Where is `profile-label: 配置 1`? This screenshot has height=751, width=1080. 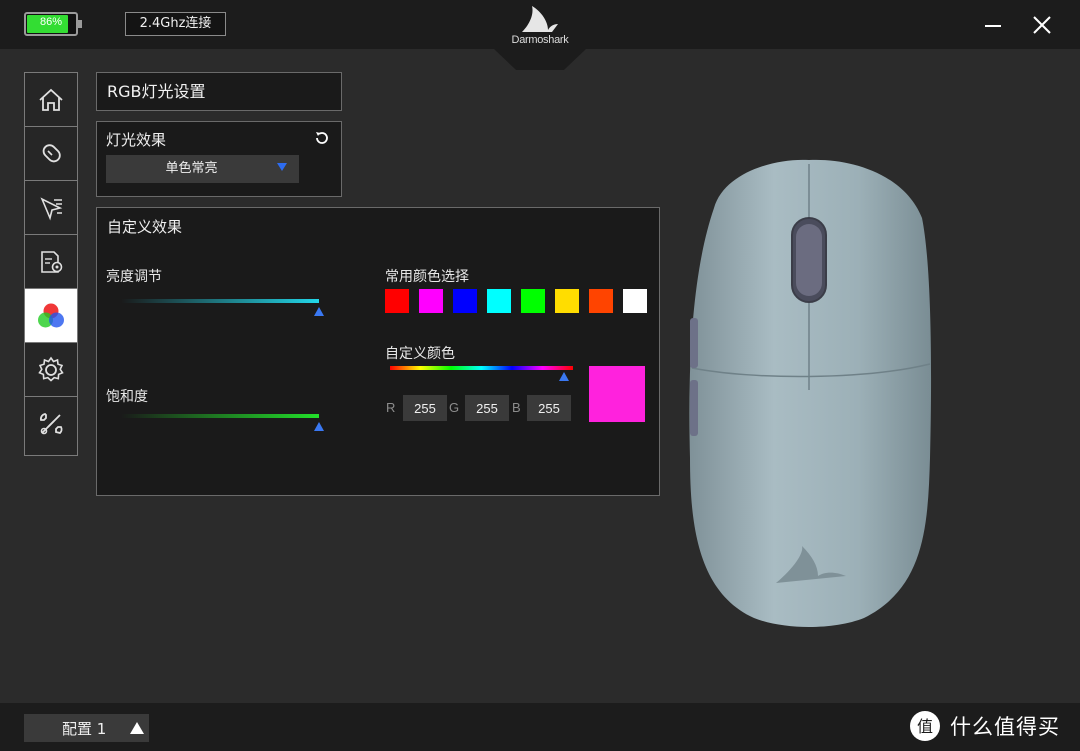 profile-label: 配置 1 is located at coordinates (84, 729).